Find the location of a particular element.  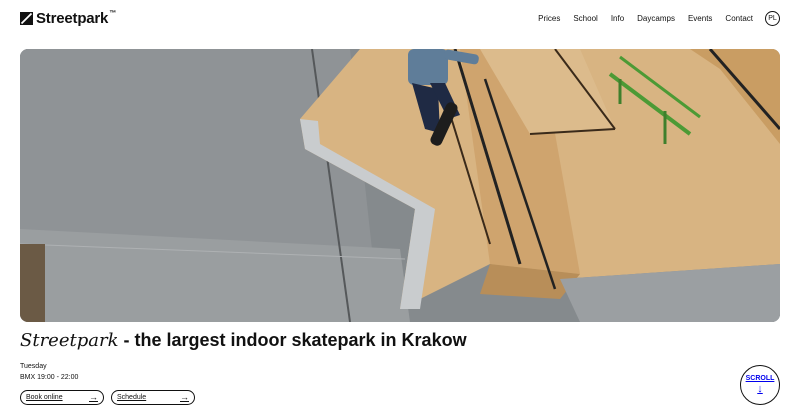

scroll-label: SCROLL is located at coordinates (760, 378).